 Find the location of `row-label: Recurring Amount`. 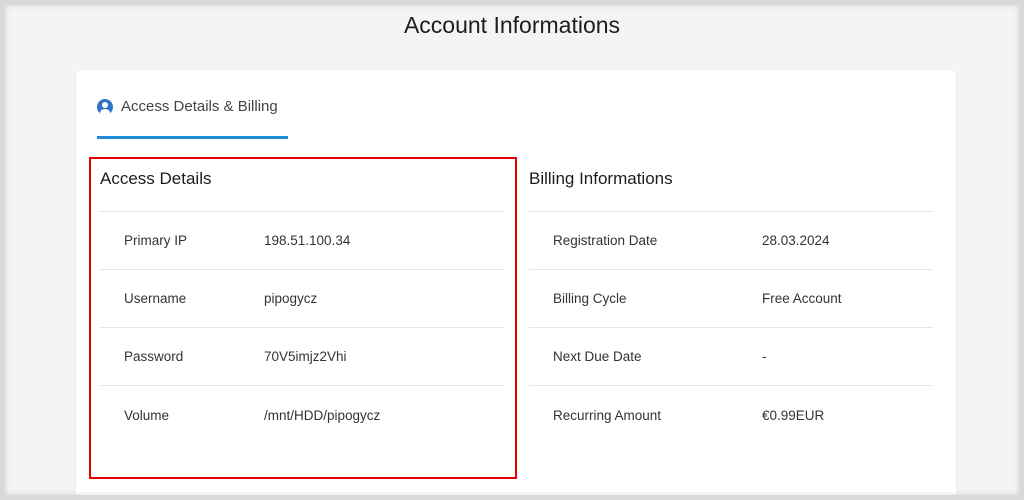

row-label: Recurring Amount is located at coordinates (607, 415).